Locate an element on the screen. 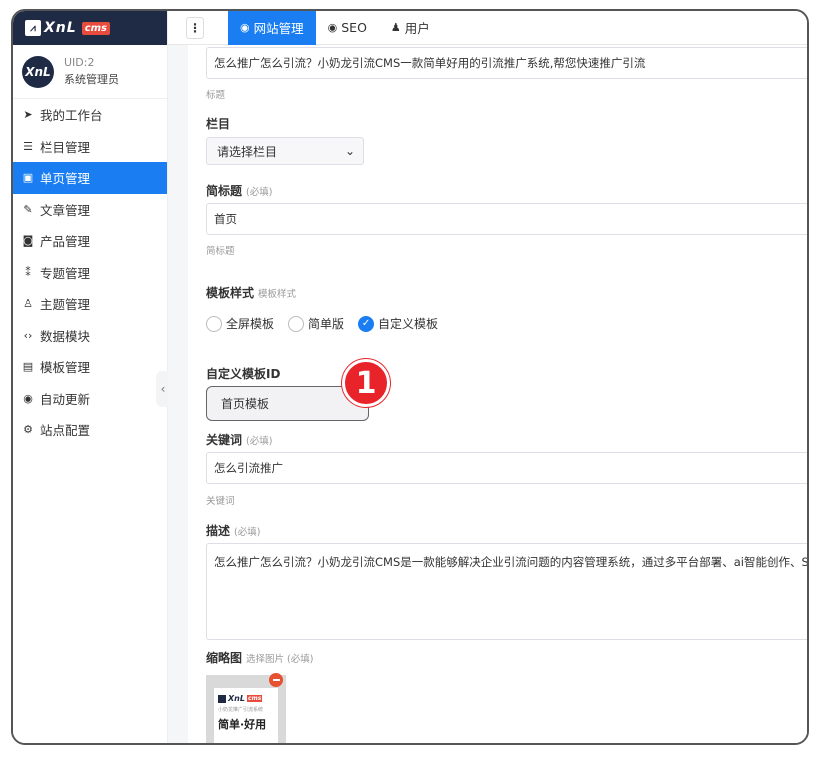 This screenshot has height=761, width=827. sidebar-item-label: 文章管理 is located at coordinates (65, 210).